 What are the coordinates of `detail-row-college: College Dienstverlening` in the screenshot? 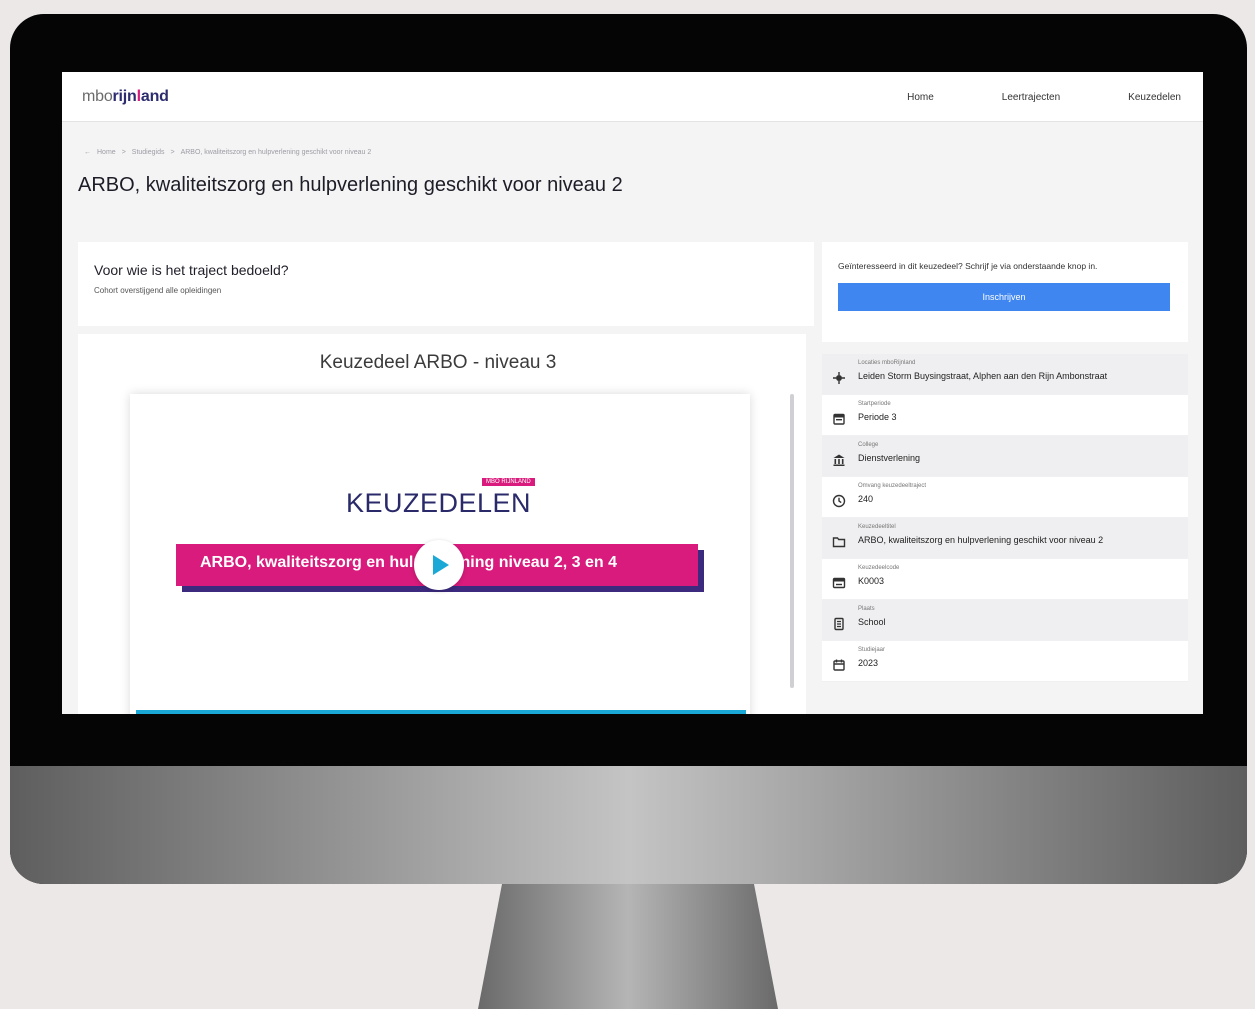 It's located at (1005, 456).